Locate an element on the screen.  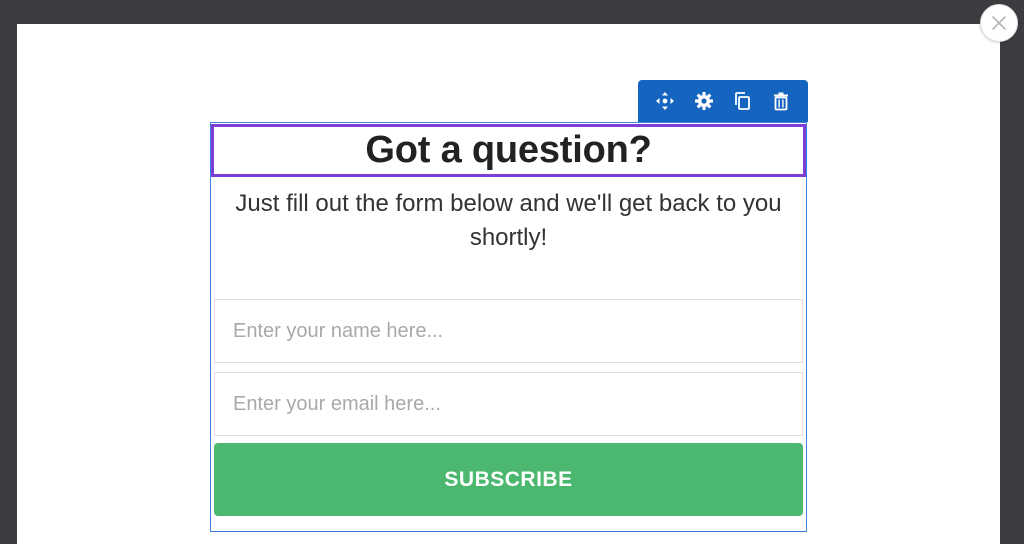
move-icon is located at coordinates (665, 101).